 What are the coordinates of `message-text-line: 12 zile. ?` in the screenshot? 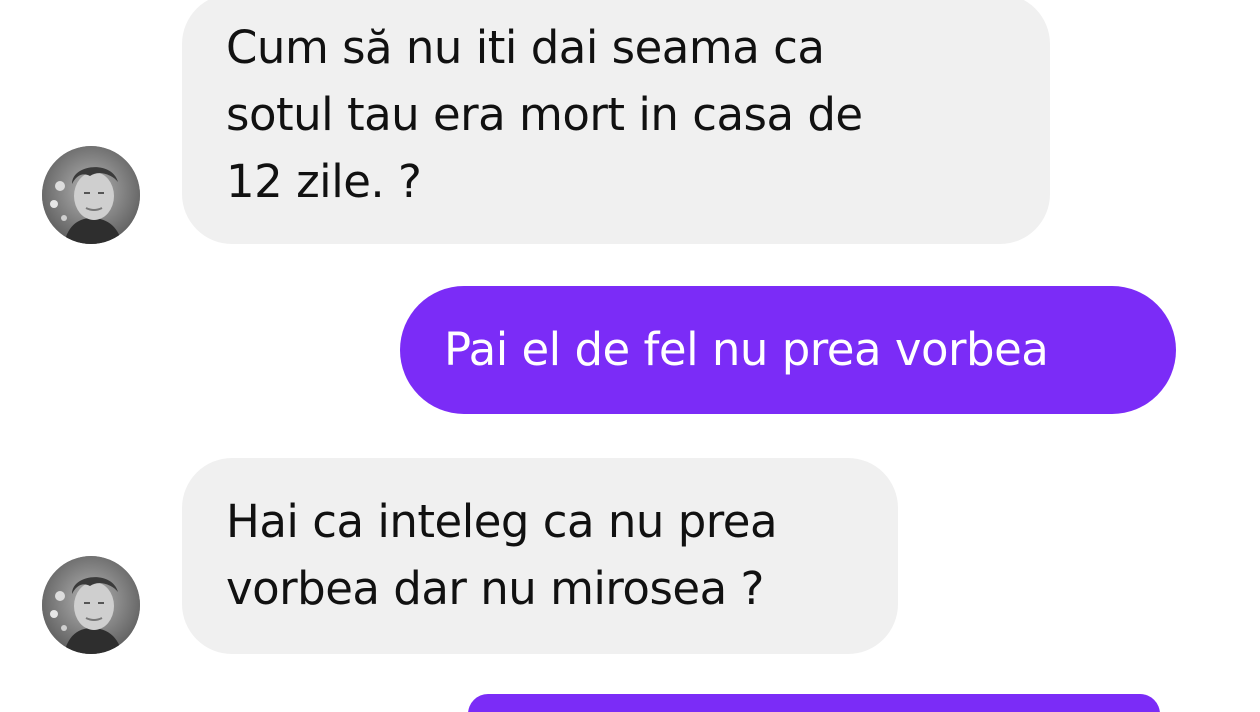 It's located at (324, 181).